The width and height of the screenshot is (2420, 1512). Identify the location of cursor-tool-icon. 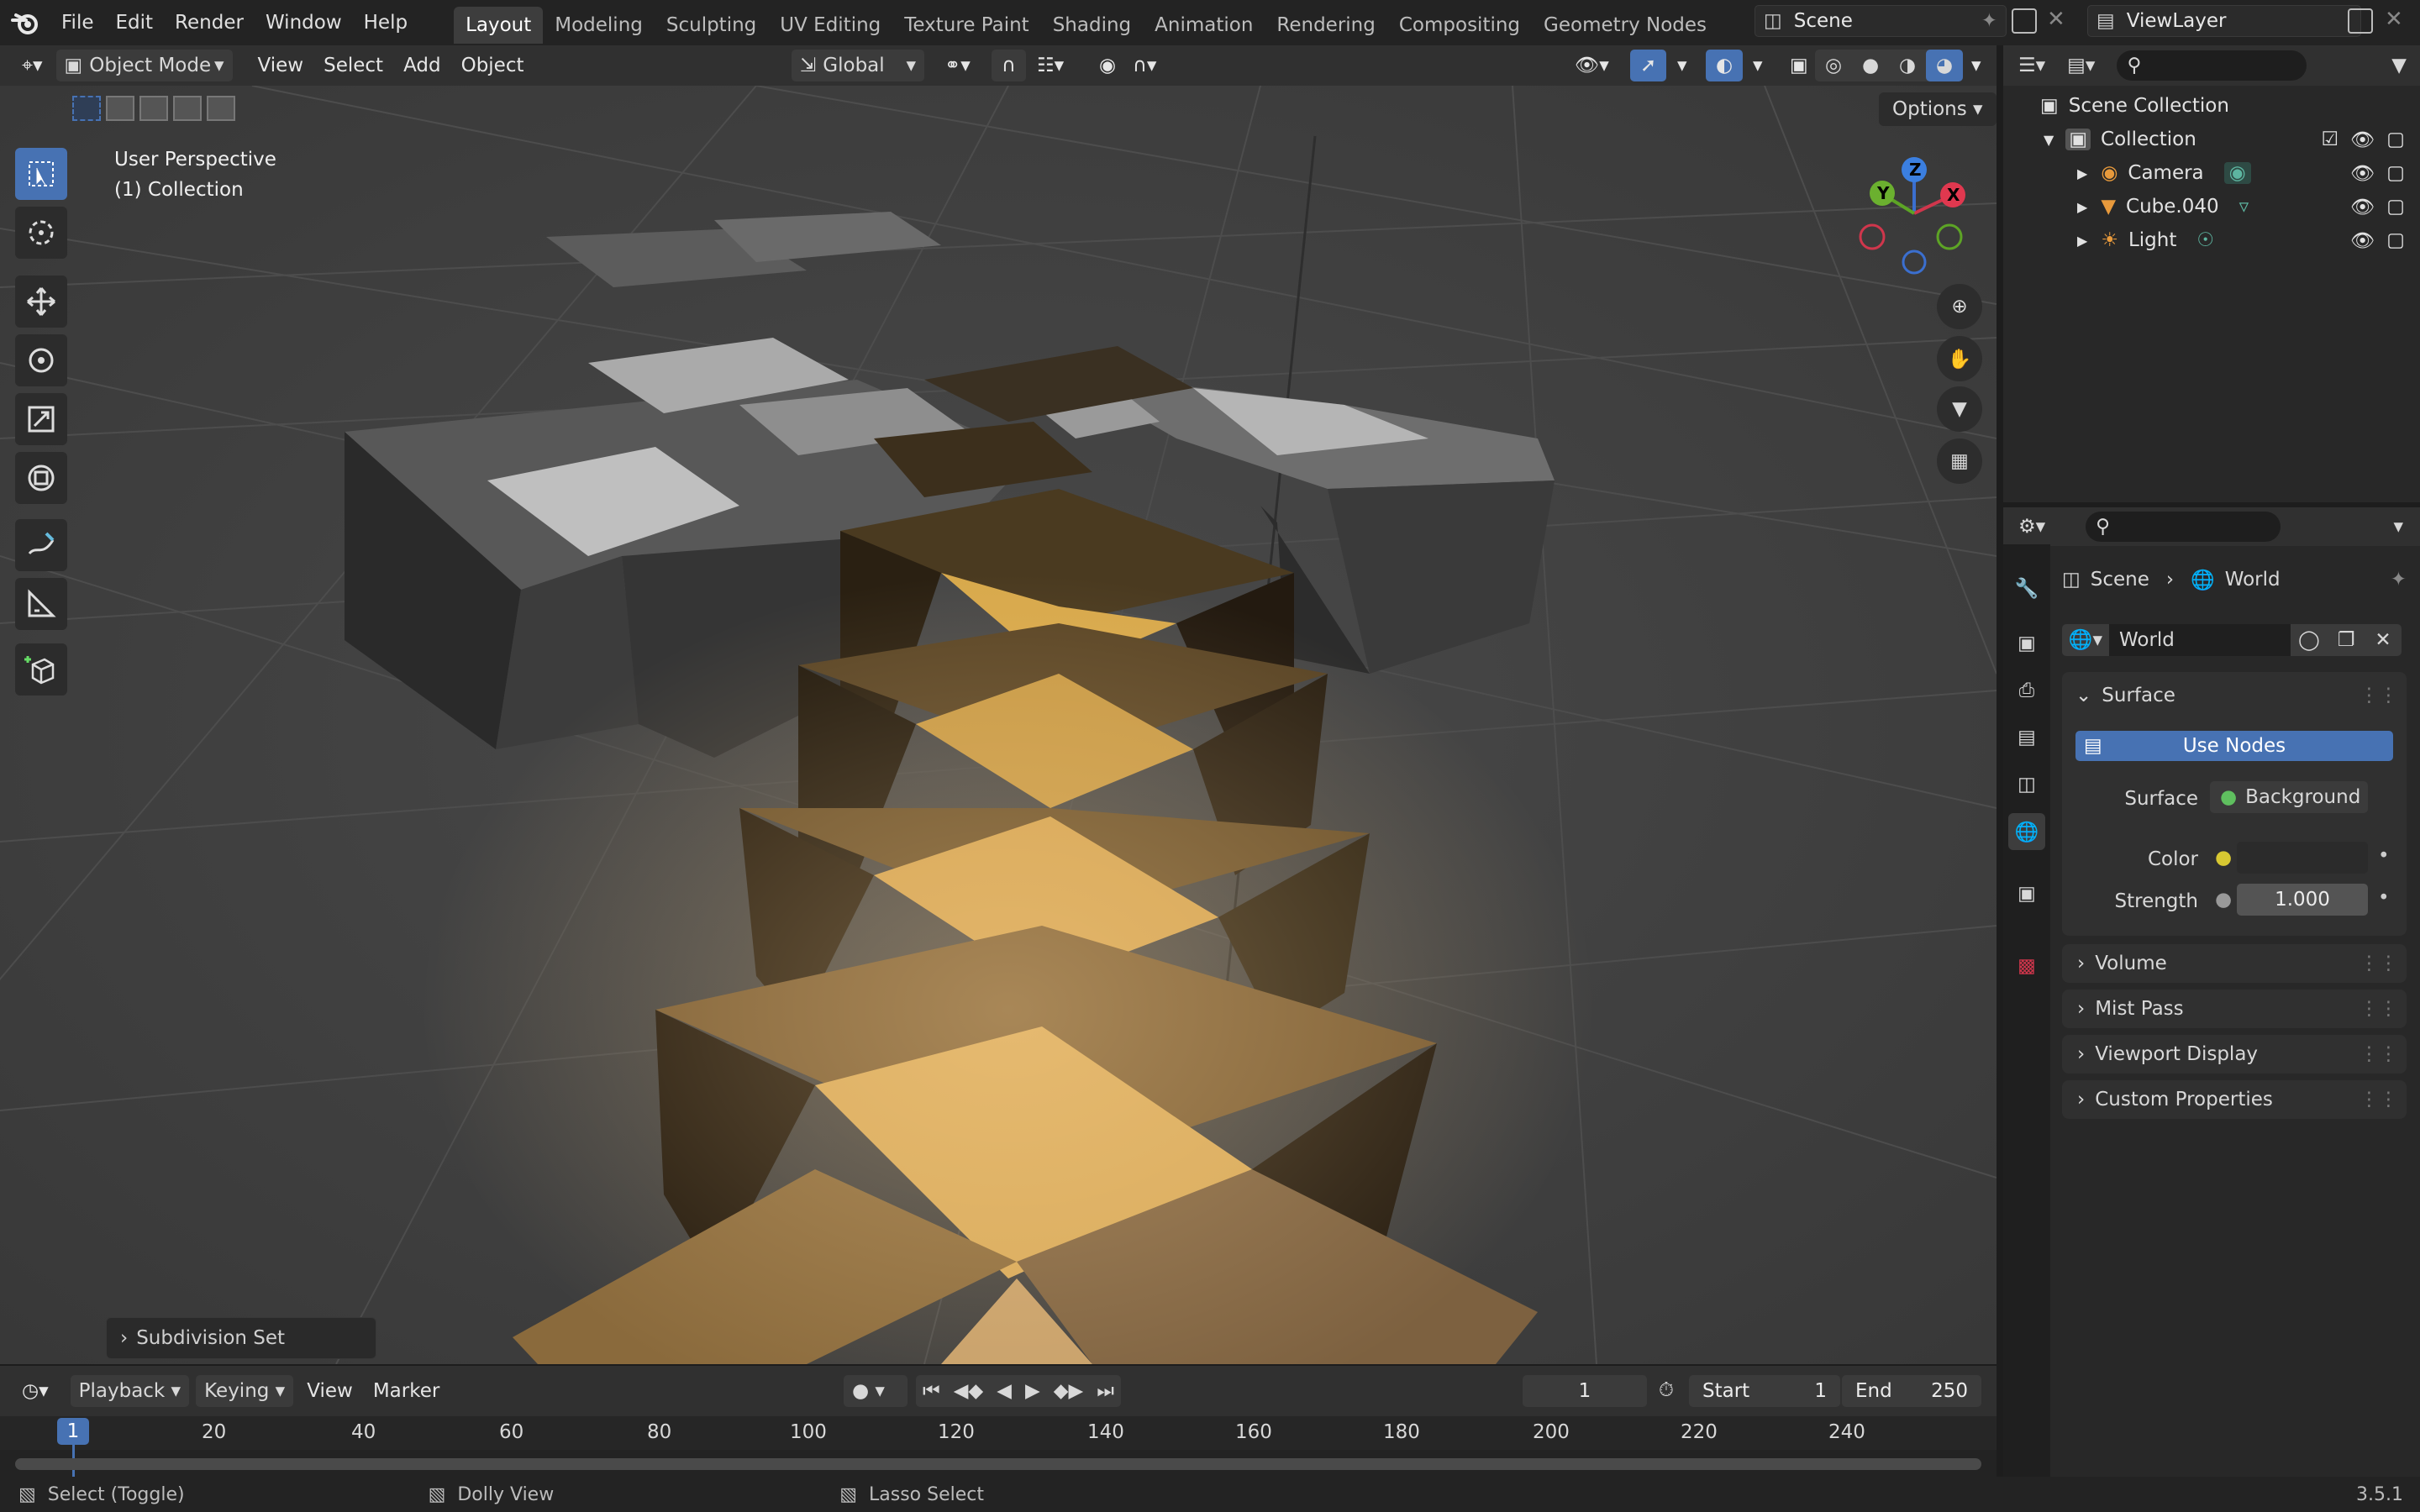
(41, 233).